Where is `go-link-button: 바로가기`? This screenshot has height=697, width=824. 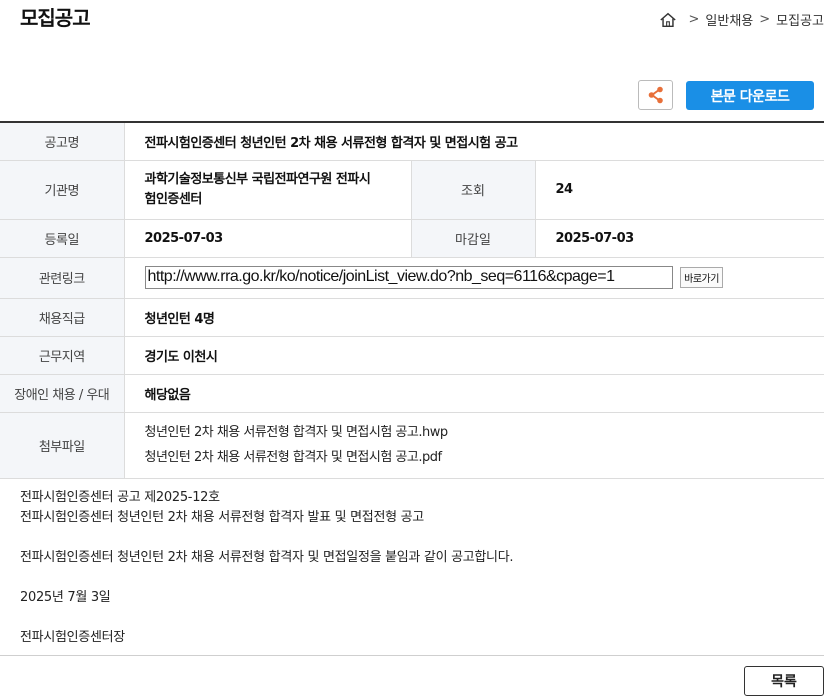 go-link-button: 바로가기 is located at coordinates (701, 277).